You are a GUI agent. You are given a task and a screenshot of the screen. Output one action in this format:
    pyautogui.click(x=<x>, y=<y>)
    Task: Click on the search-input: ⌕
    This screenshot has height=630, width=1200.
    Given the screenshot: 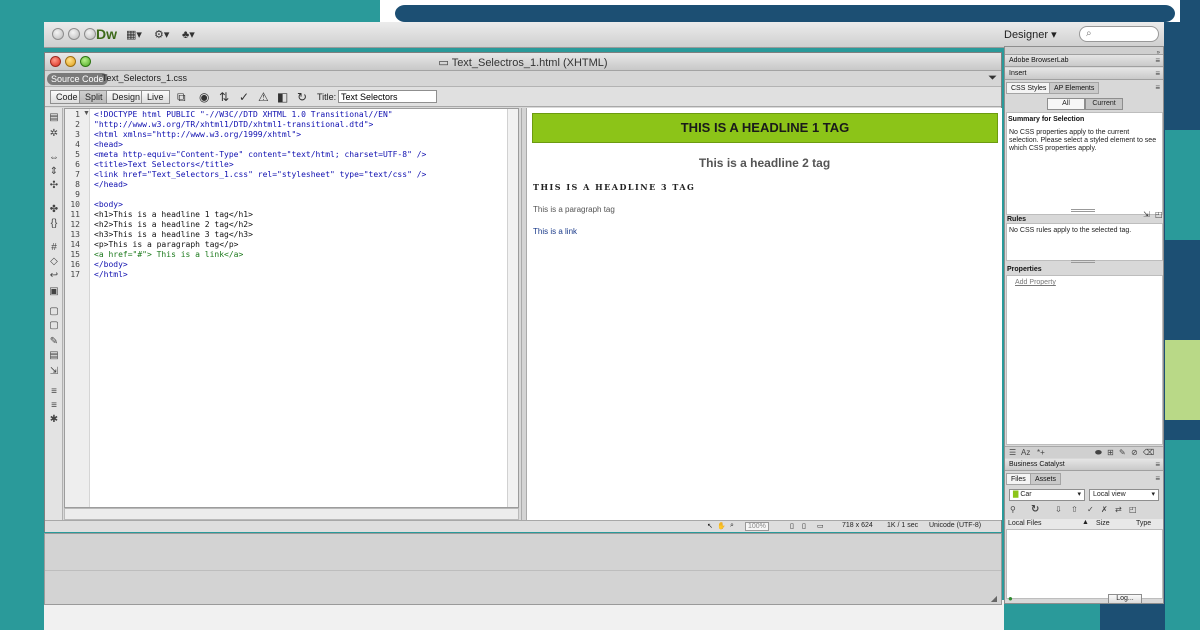 What is the action you would take?
    pyautogui.click(x=1119, y=34)
    